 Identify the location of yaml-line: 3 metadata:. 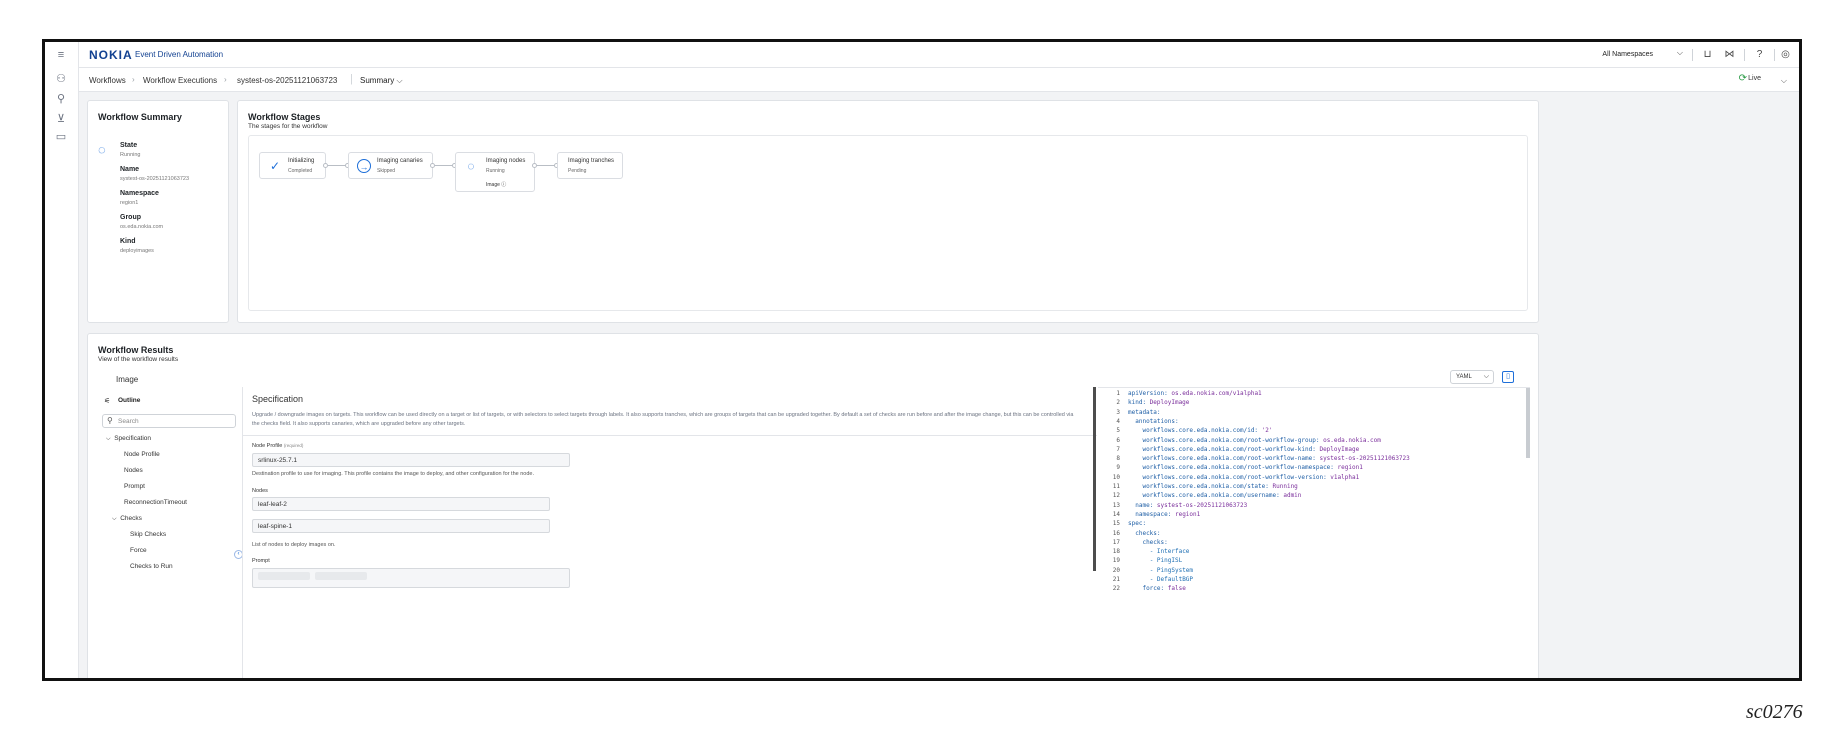
(1129, 412).